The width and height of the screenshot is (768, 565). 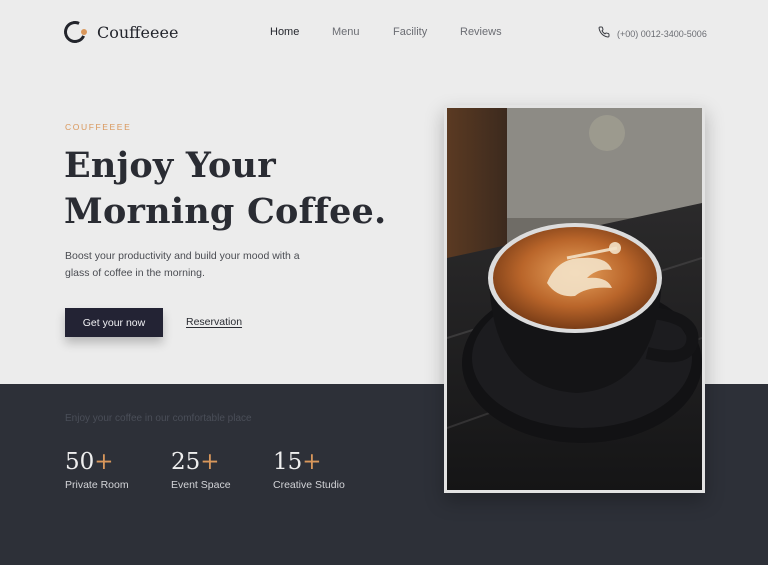 I want to click on stat-private-room: 50+ Private Room, so click(x=97, y=470).